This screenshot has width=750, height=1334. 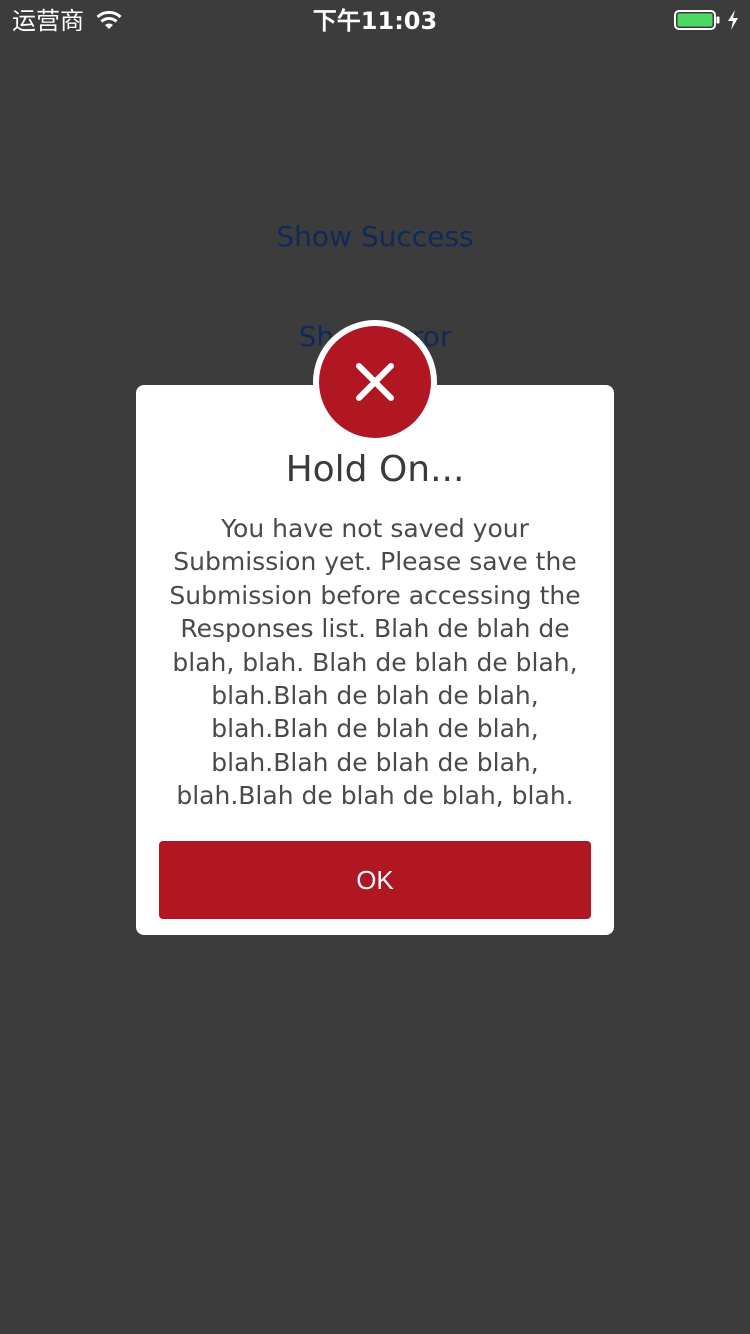 I want to click on battery-icon, so click(x=697, y=20).